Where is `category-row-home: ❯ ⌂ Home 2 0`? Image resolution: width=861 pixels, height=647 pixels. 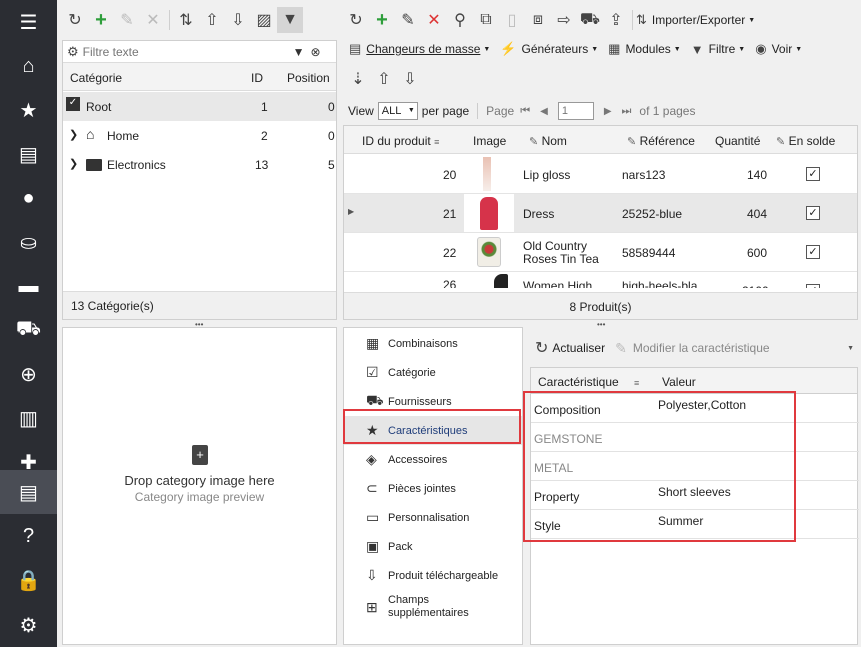
category-row-home: ❯ ⌂ Home 2 0 is located at coordinates (199, 135).